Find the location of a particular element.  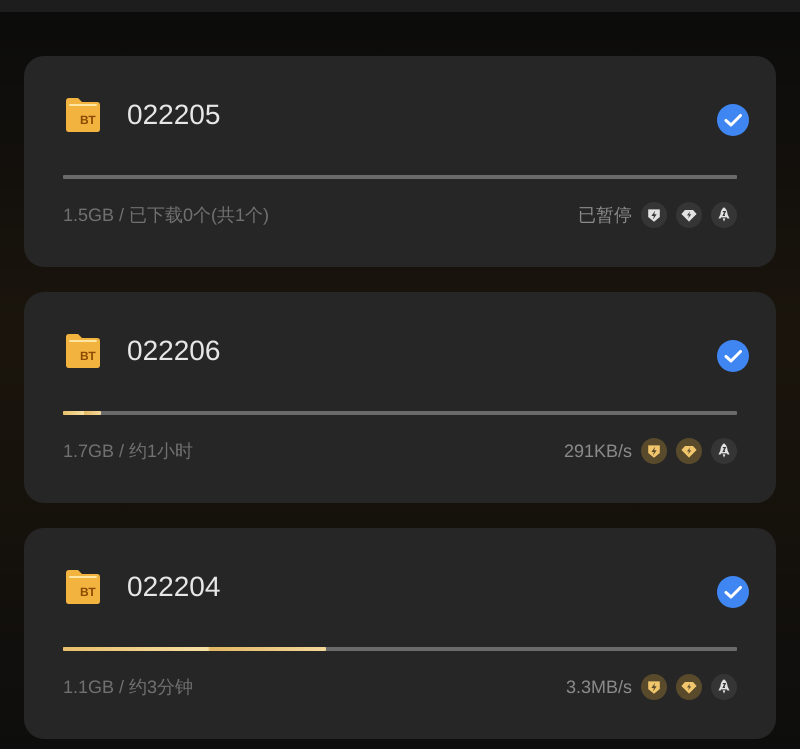

task-name: 022206 is located at coordinates (174, 351).